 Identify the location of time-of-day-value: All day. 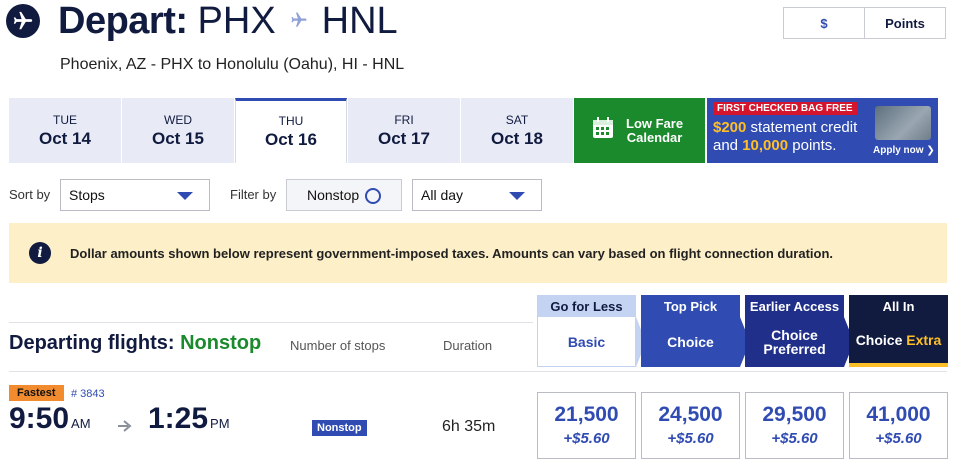
(442, 195).